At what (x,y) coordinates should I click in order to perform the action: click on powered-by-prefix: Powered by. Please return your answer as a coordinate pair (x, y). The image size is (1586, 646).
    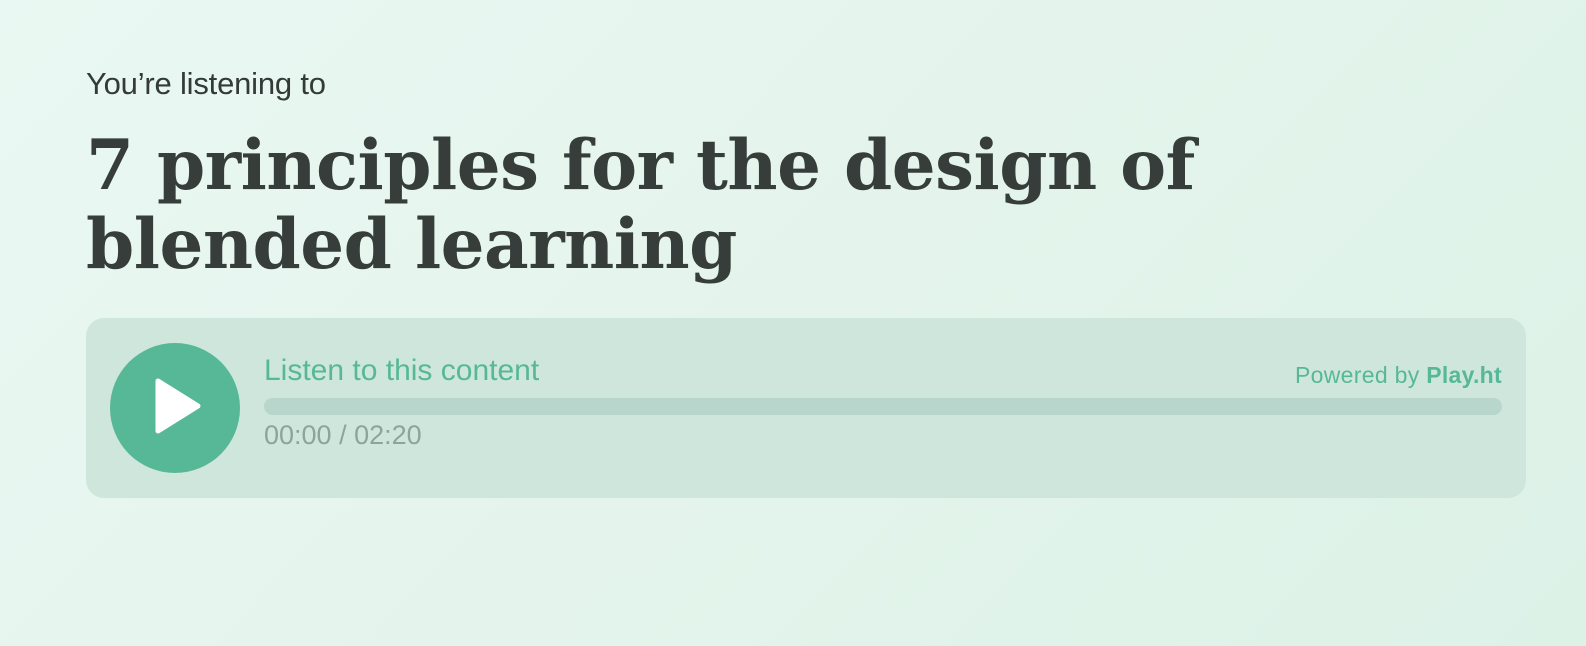
    Looking at the image, I should click on (1361, 375).